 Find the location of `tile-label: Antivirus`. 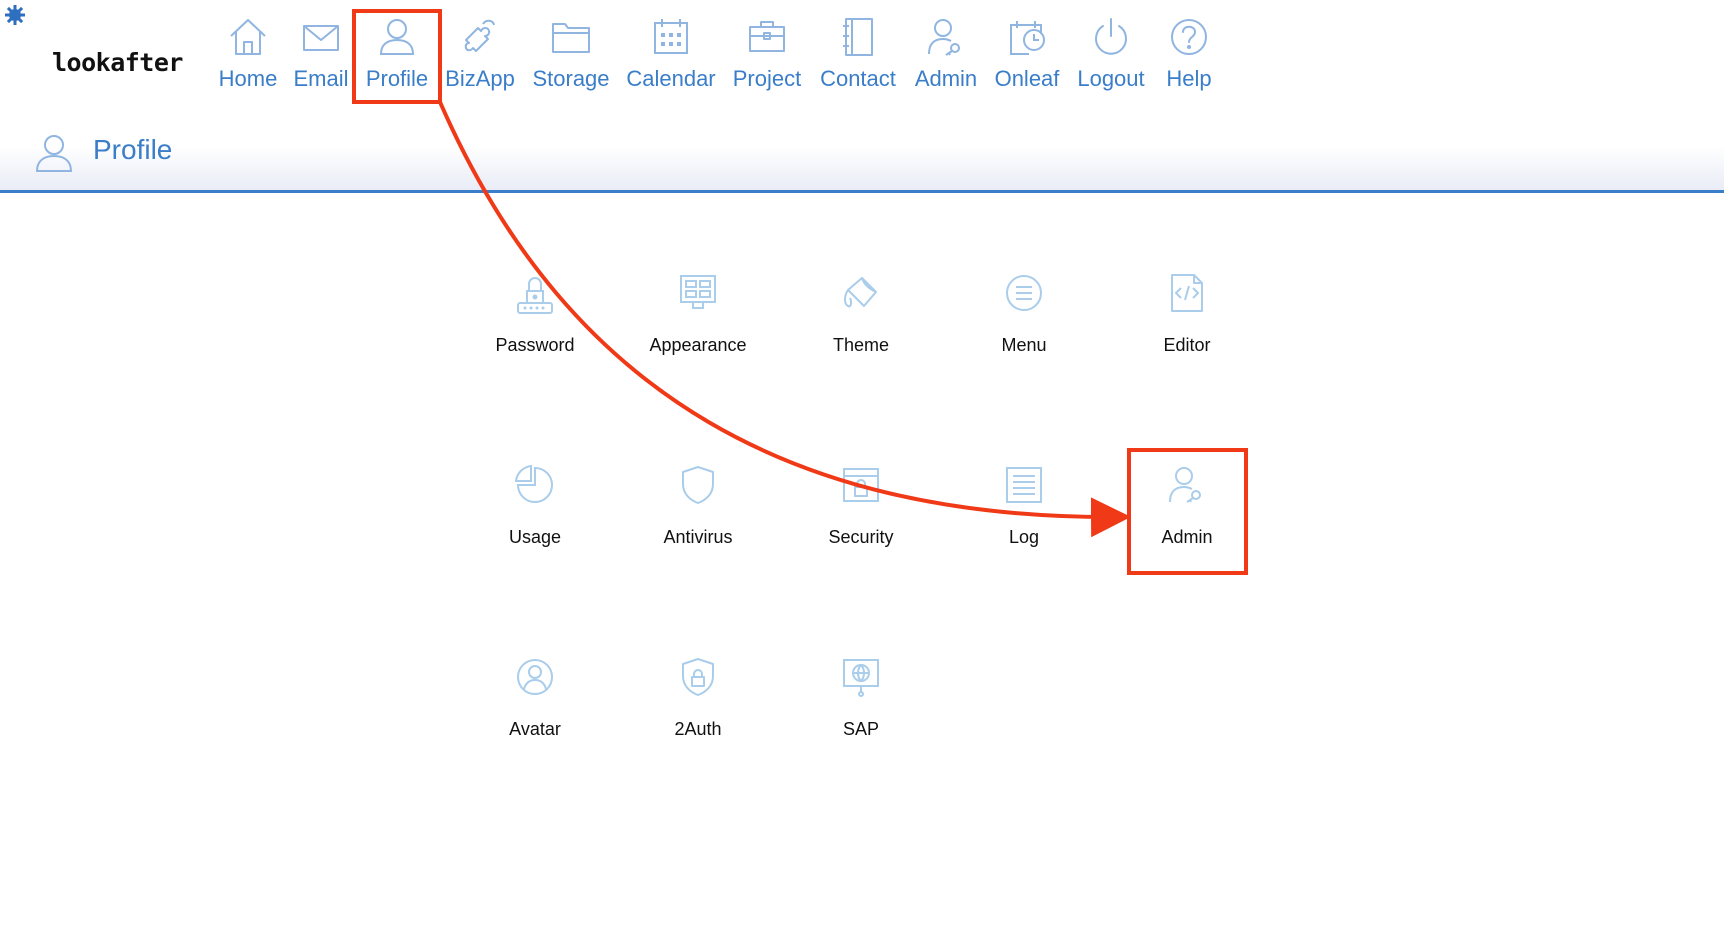

tile-label: Antivirus is located at coordinates (698, 537).